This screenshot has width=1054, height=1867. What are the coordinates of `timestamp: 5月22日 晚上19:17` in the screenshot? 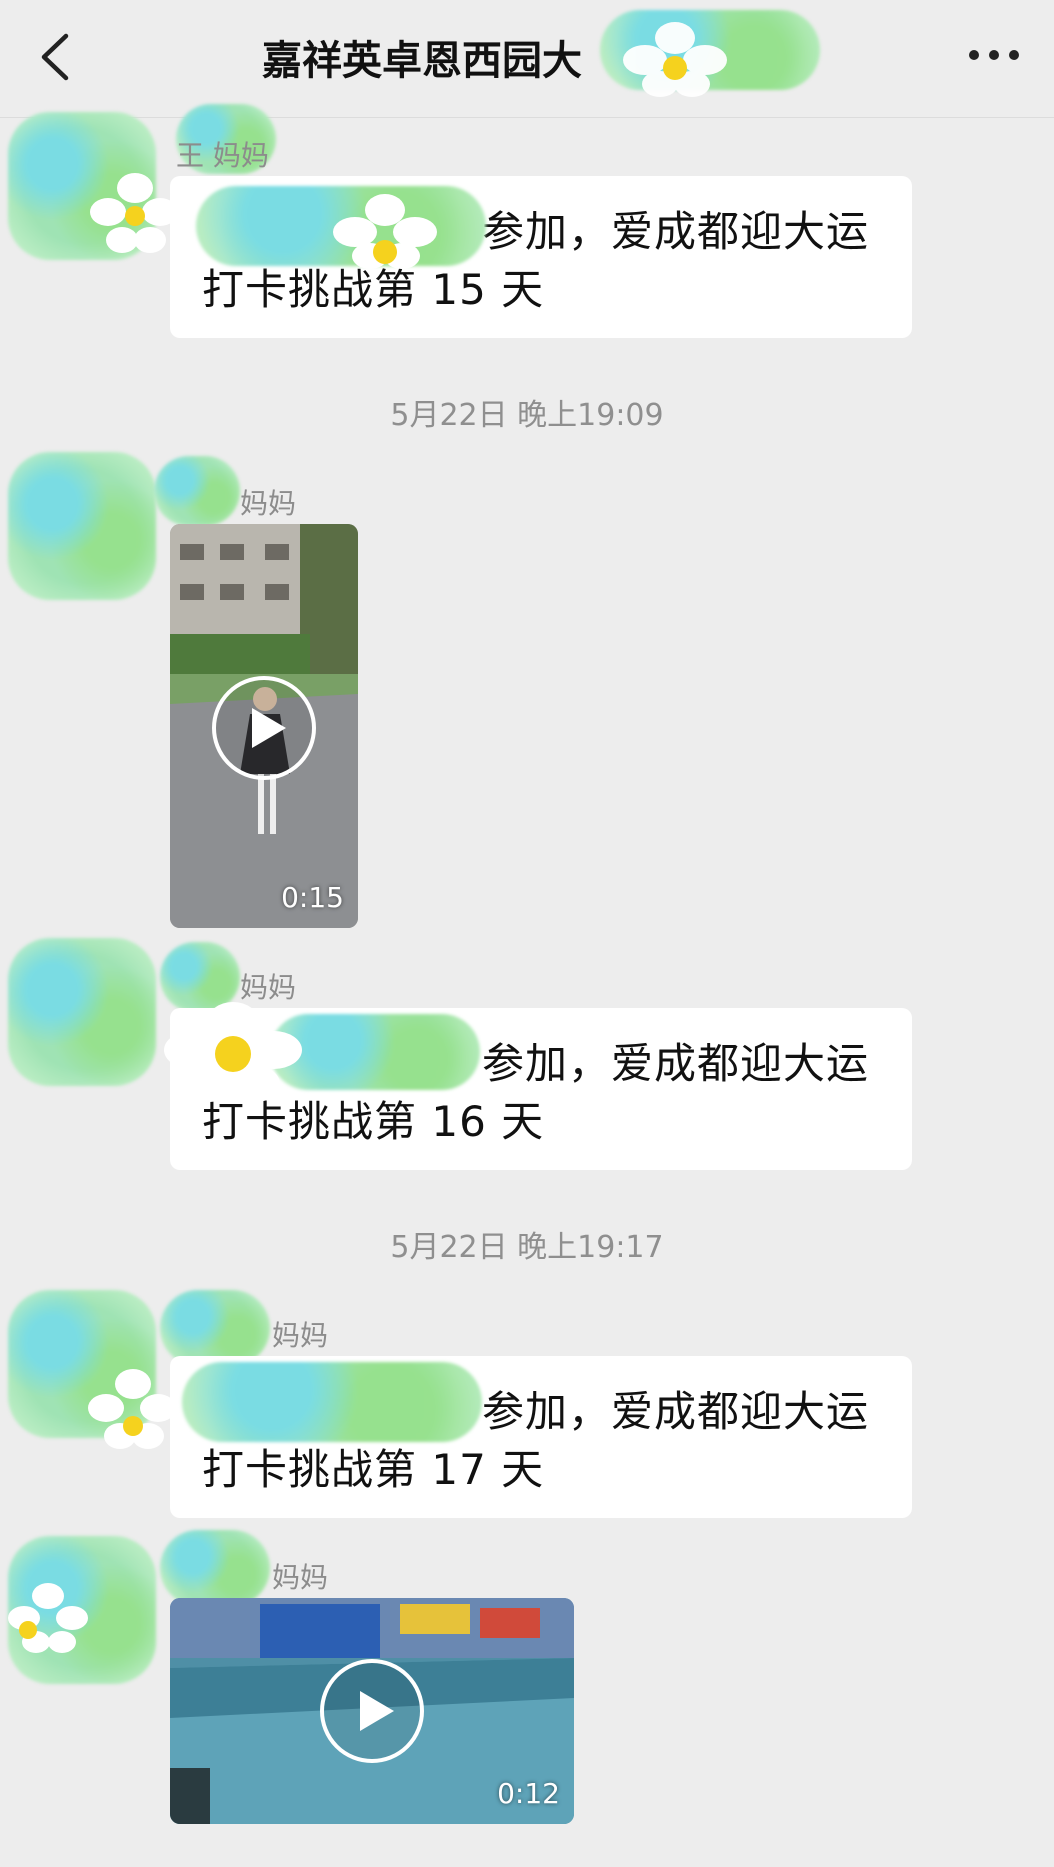 It's located at (527, 1247).